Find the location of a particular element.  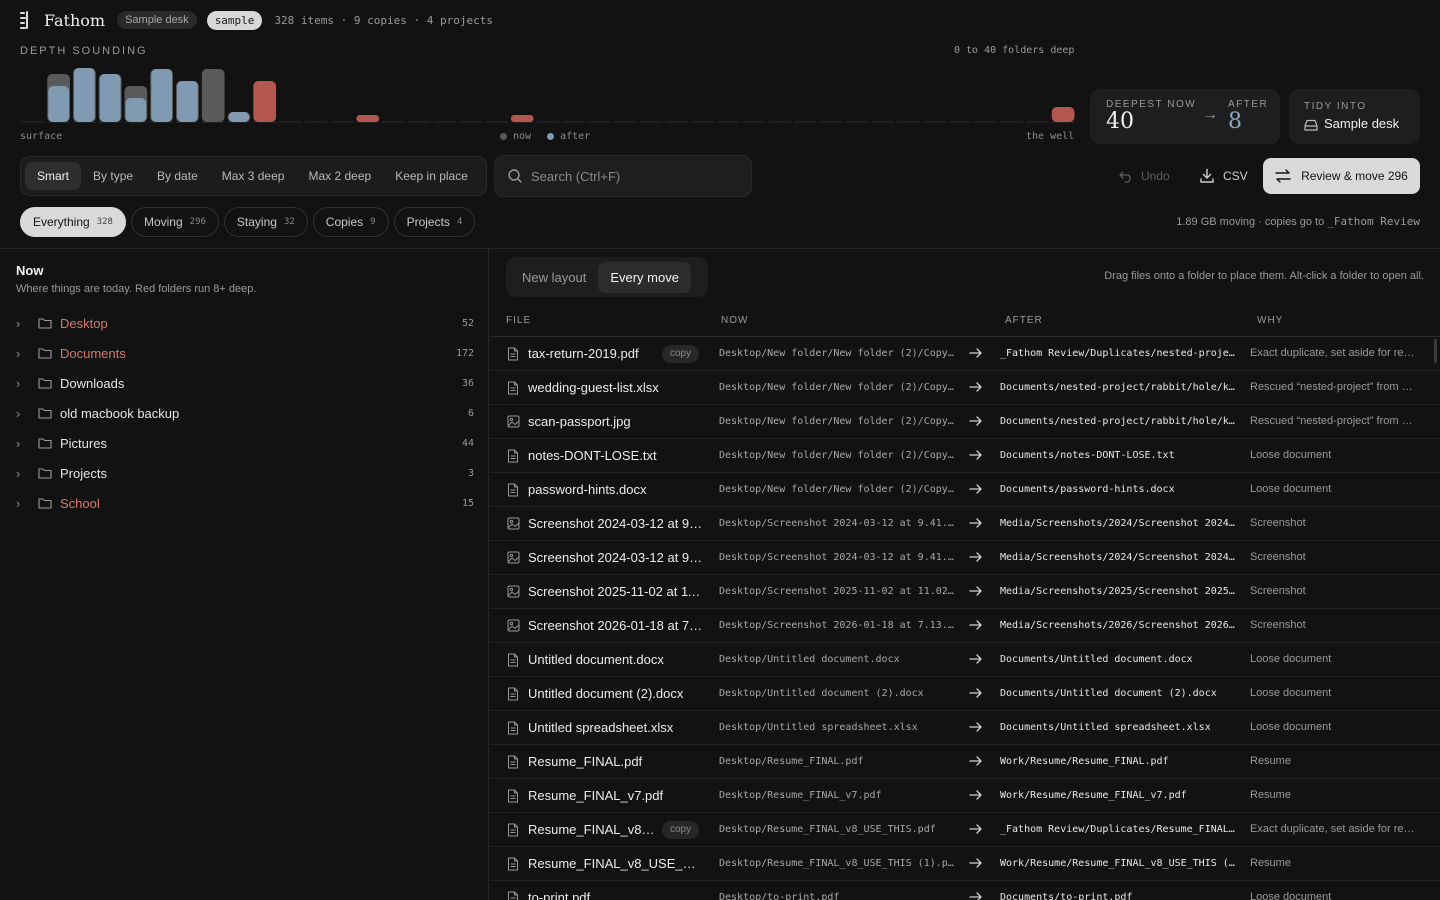

chip-count: 296 is located at coordinates (197, 222).